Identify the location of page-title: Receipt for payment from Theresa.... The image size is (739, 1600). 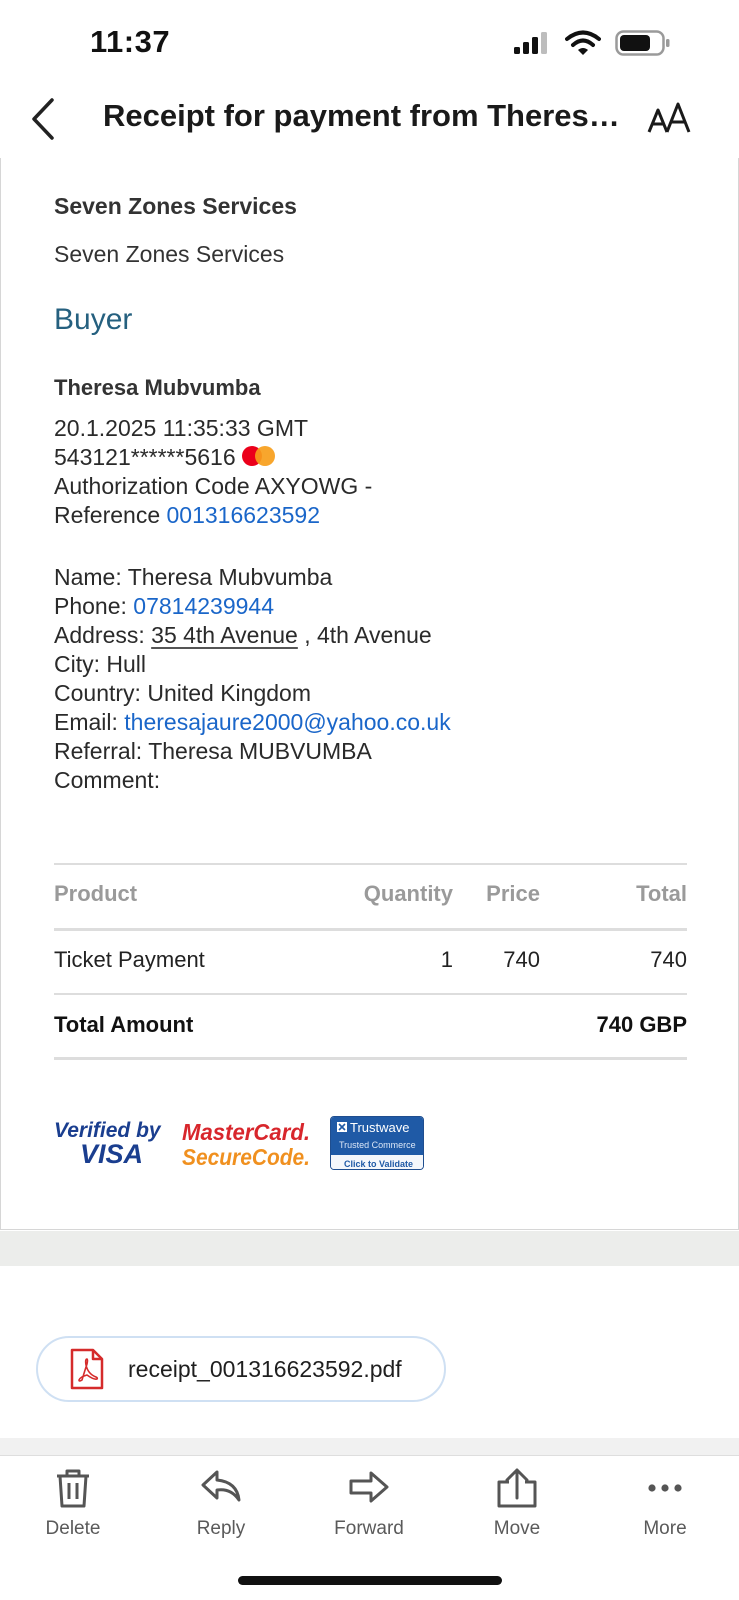
(363, 115).